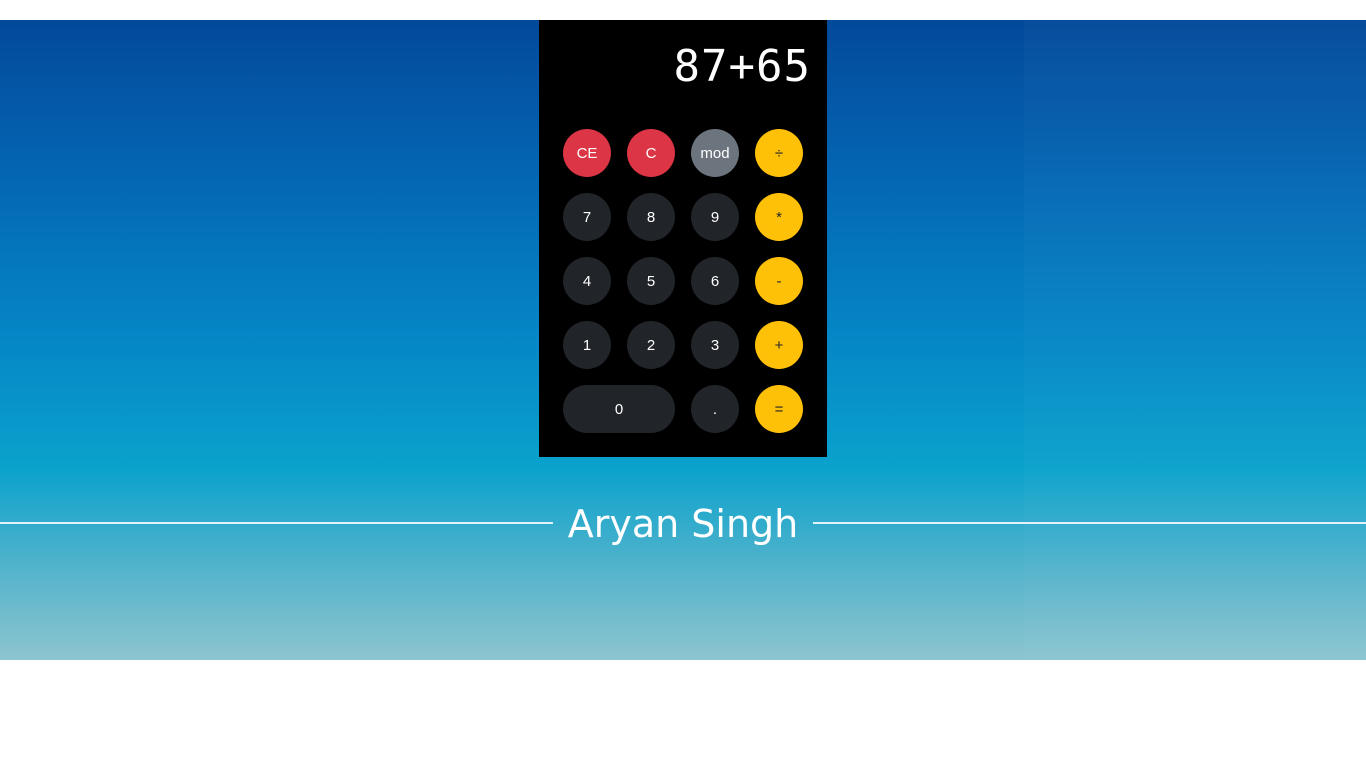 This screenshot has height=768, width=1366. I want to click on footer-divider-left, so click(276, 523).